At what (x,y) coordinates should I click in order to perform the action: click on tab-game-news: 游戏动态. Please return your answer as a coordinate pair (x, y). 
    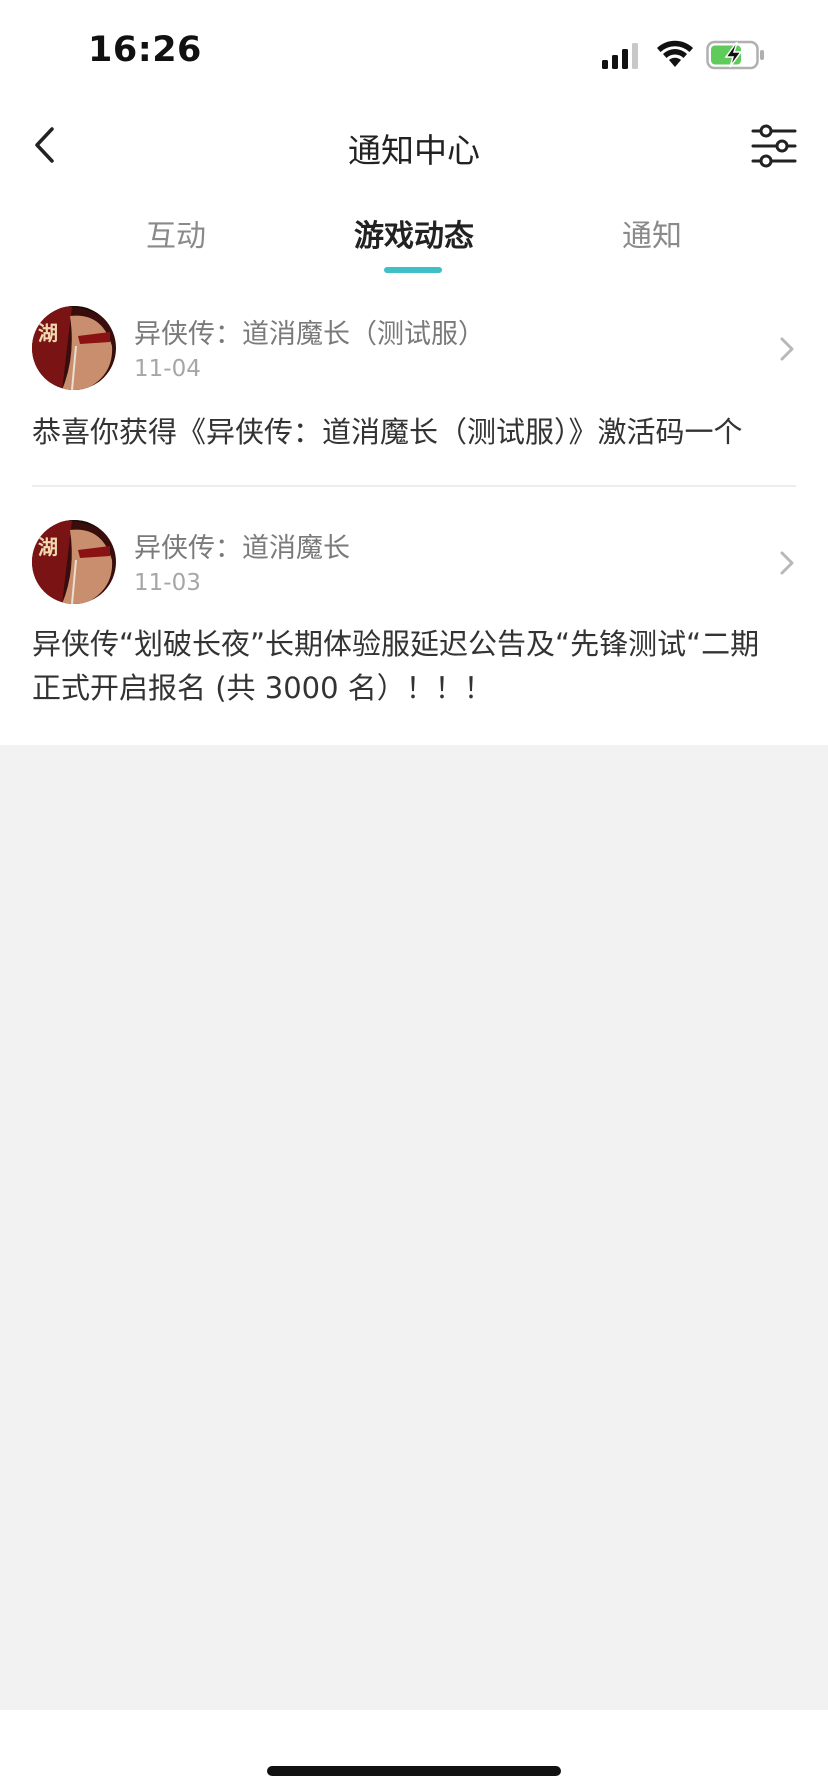
    Looking at the image, I should click on (414, 233).